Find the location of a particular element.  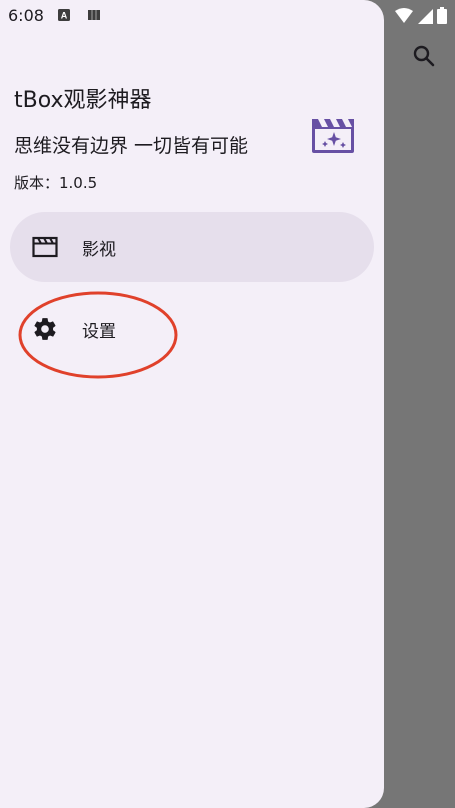

search-icon is located at coordinates (424, 56).